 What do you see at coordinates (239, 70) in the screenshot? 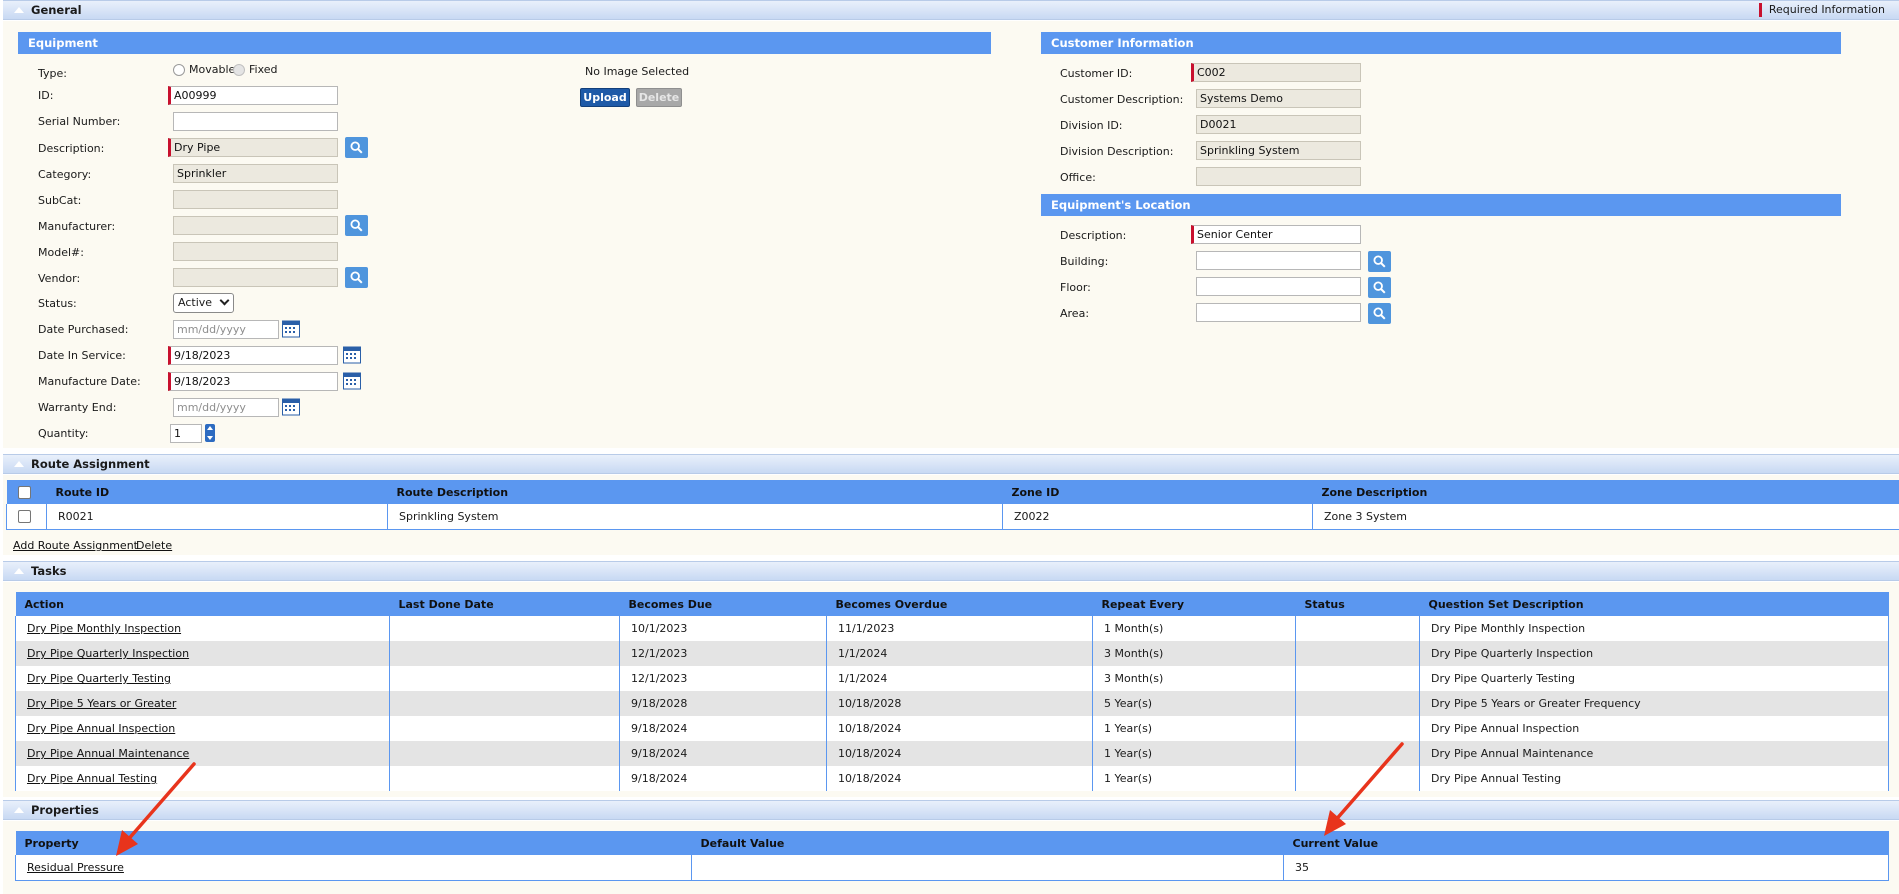
I see `fixed-radio` at bounding box center [239, 70].